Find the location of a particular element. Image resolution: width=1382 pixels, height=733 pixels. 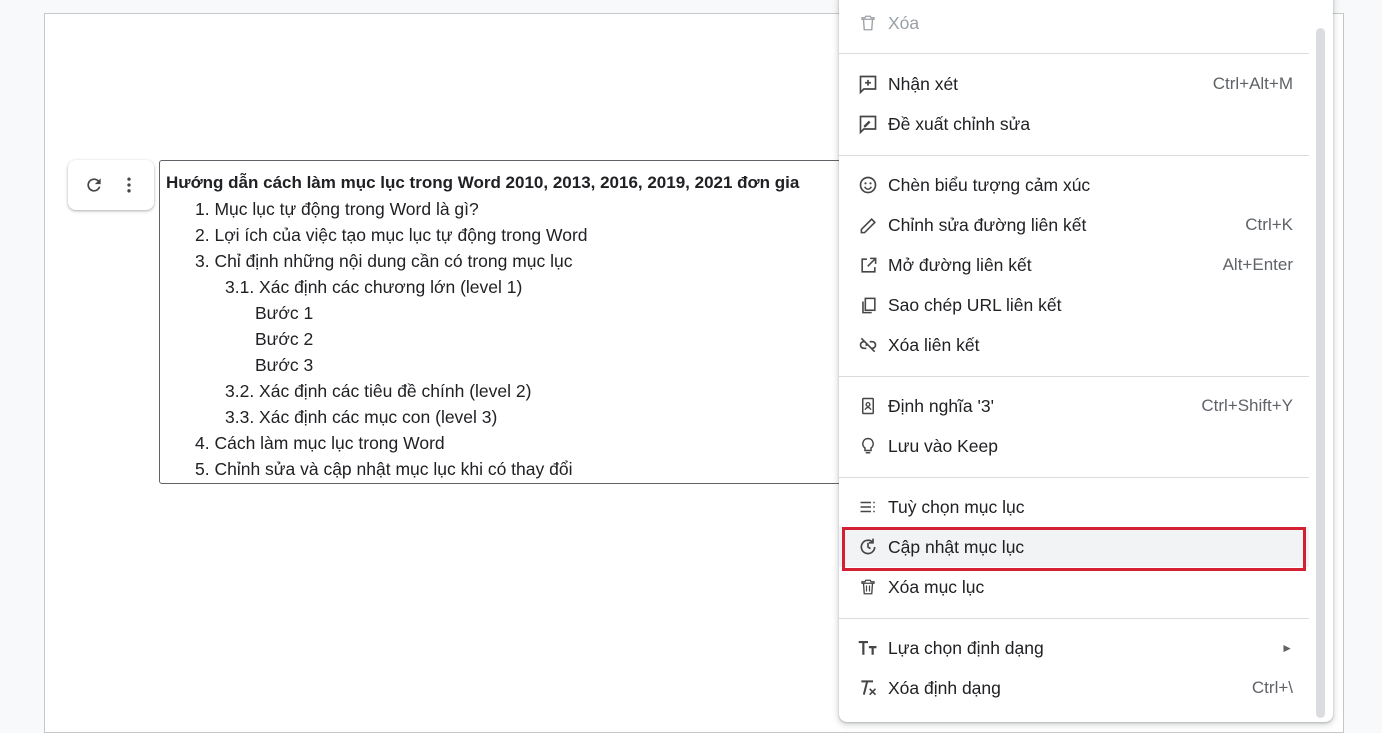

refresh-toc-button is located at coordinates (94, 185).